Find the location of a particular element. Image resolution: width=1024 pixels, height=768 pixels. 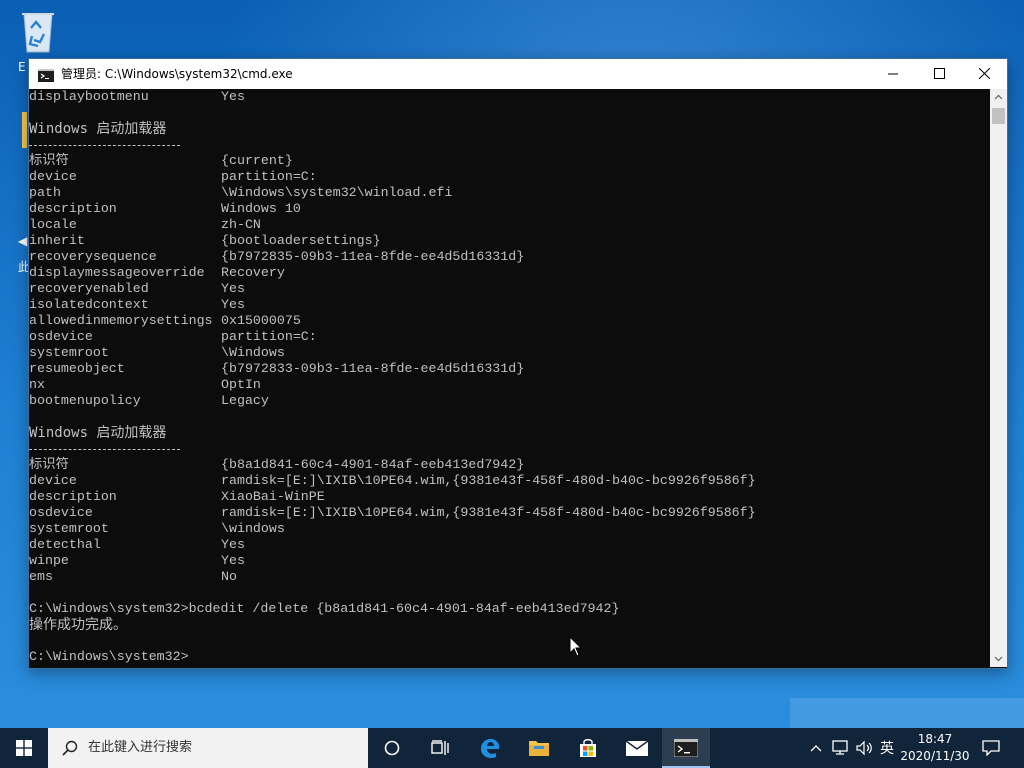

vertical-scrollbar is located at coordinates (998, 378).